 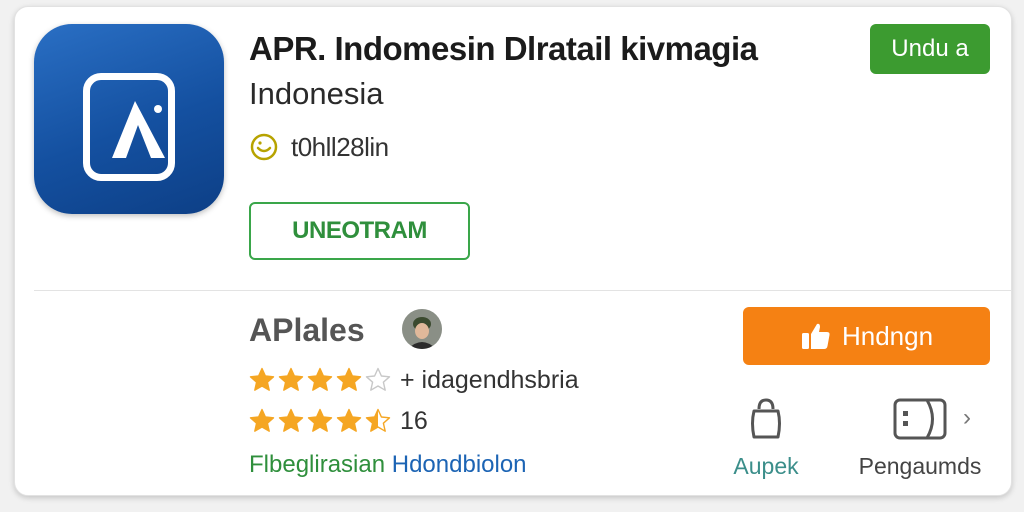 What do you see at coordinates (503, 48) in the screenshot?
I see `app-title: APR. Indomesin Dlratail kivmagia` at bounding box center [503, 48].